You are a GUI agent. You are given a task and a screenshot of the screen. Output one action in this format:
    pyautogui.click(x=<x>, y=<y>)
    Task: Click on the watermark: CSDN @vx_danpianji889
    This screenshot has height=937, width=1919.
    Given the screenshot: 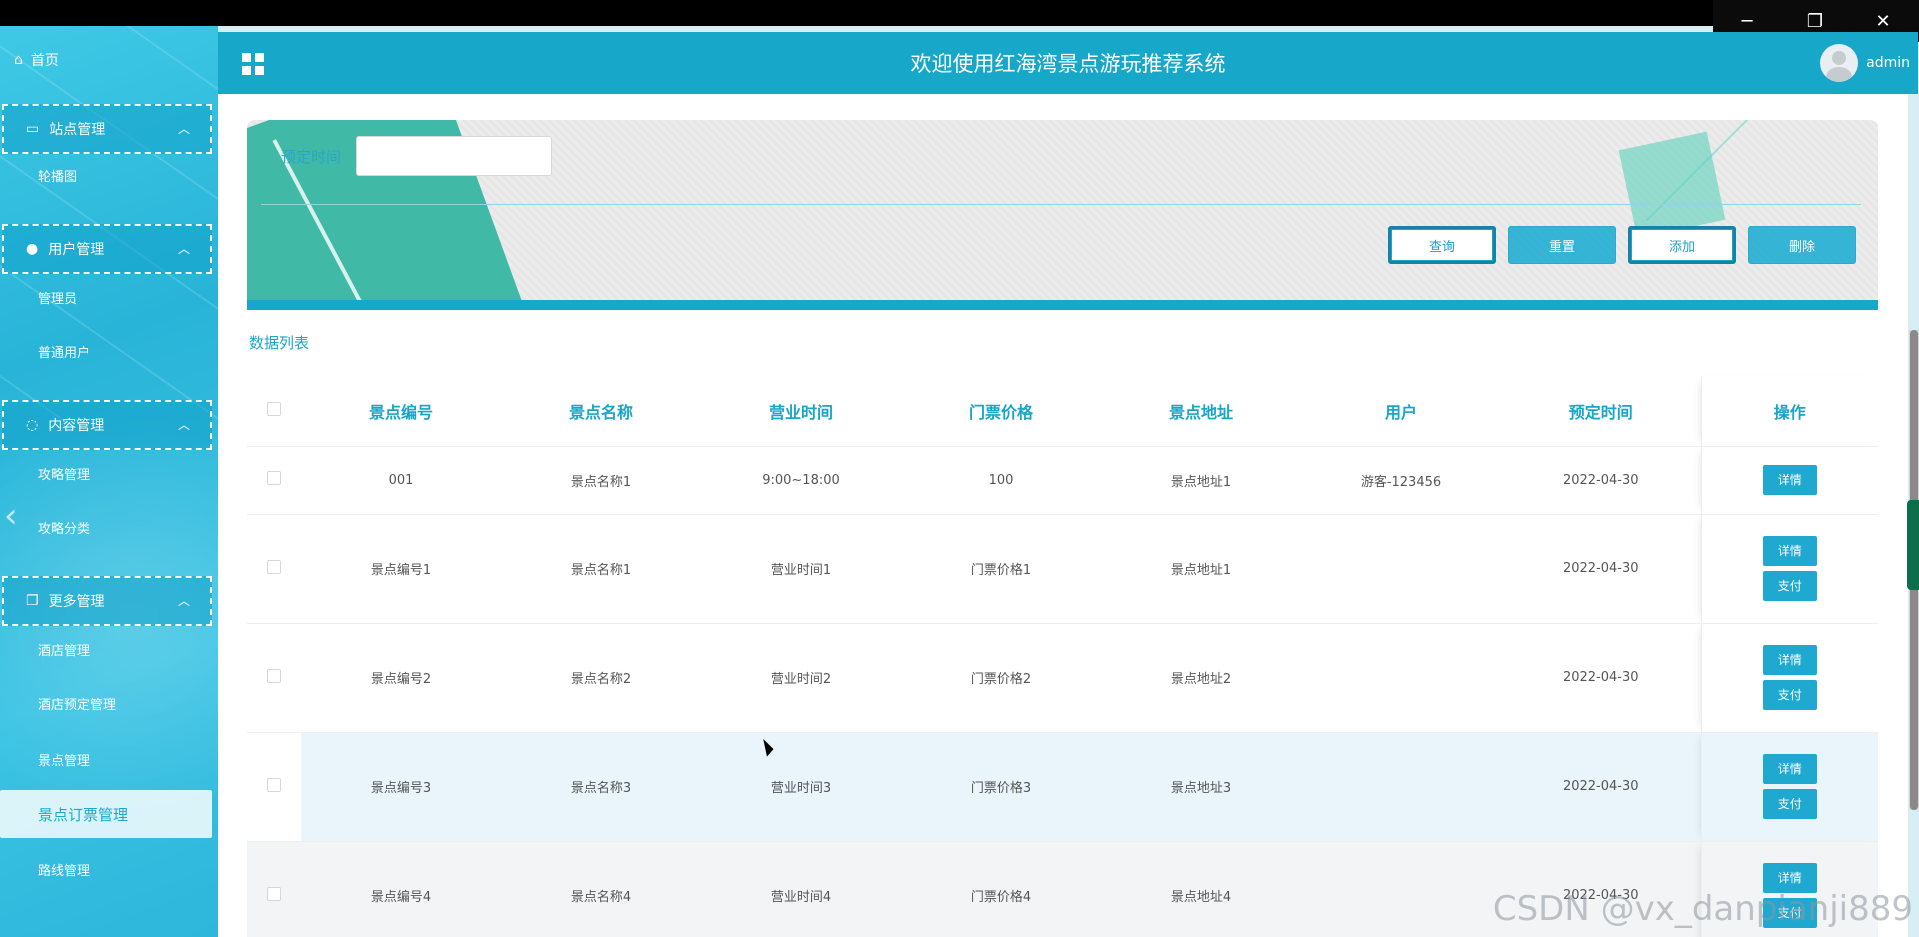 What is the action you would take?
    pyautogui.click(x=1702, y=909)
    